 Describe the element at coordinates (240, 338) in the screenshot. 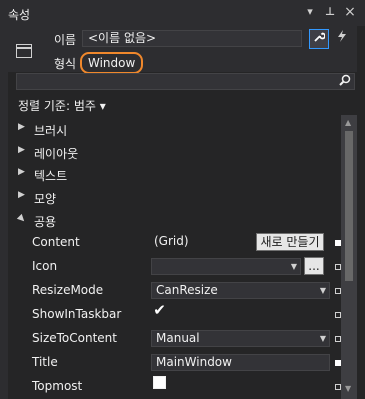

I see `sizetocontent-select: Manual ▼` at that location.